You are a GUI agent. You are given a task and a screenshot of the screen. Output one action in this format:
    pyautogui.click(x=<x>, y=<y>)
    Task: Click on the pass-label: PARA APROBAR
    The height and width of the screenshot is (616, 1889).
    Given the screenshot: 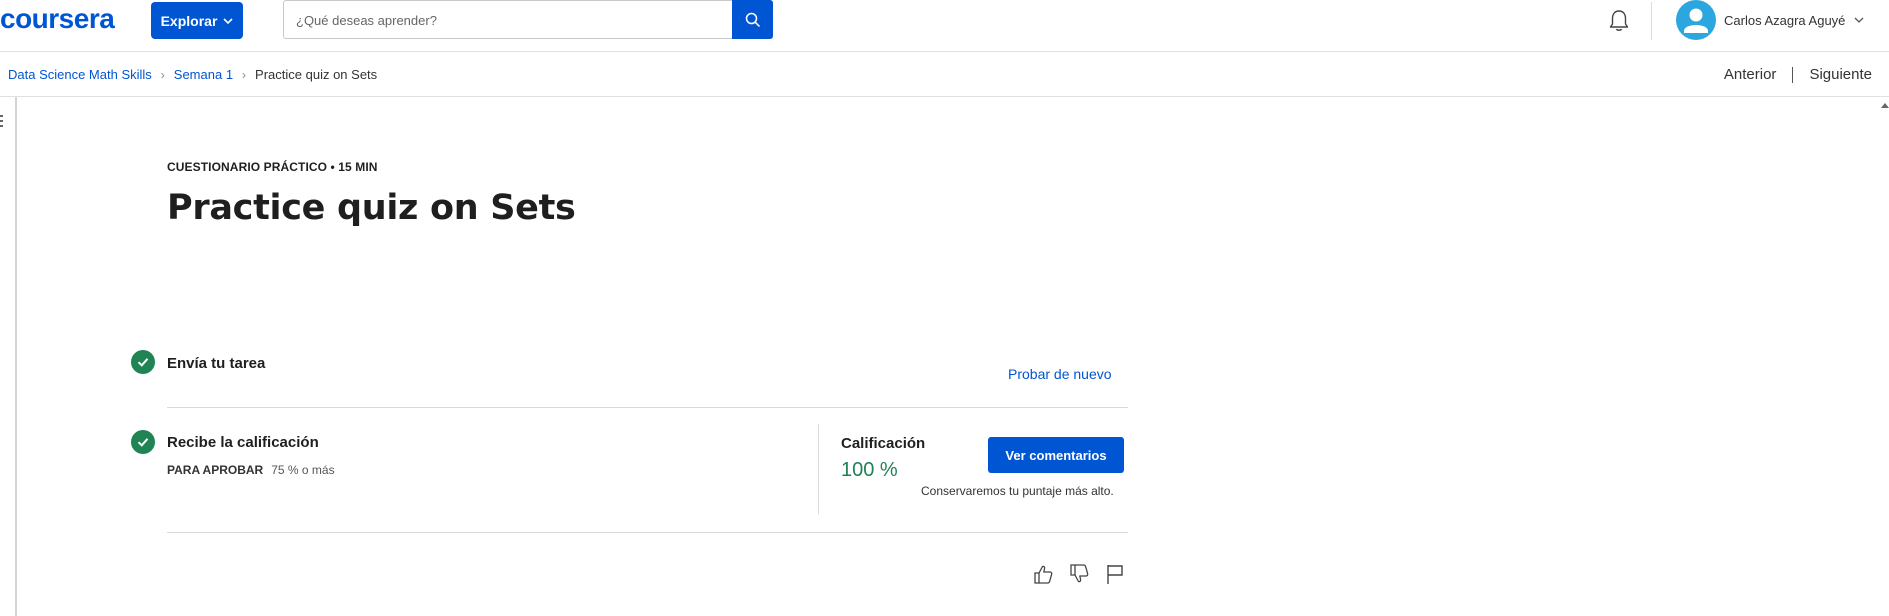 What is the action you would take?
    pyautogui.click(x=215, y=470)
    